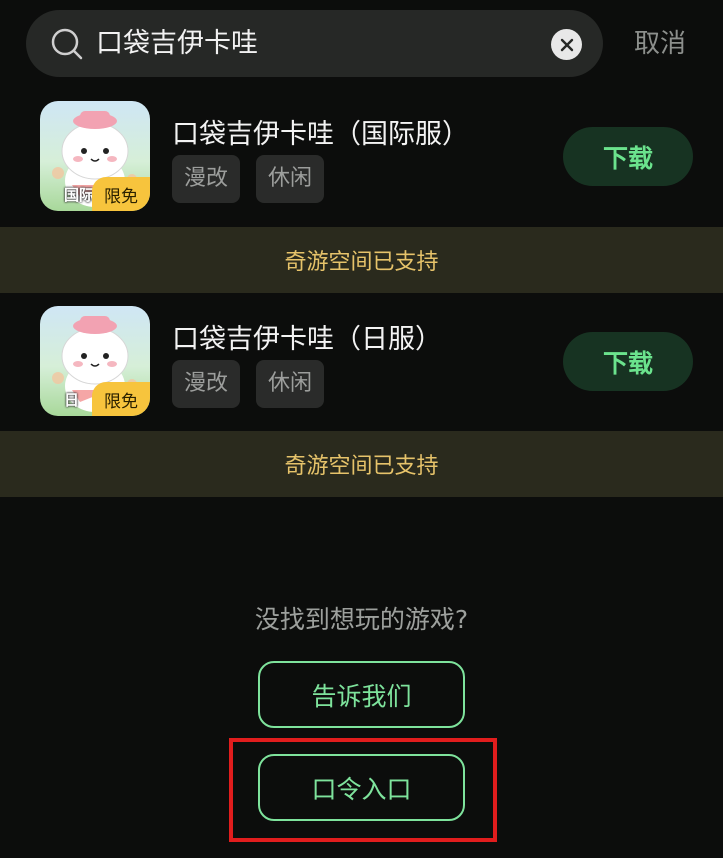 This screenshot has height=858, width=723. What do you see at coordinates (95, 156) in the screenshot?
I see `game-app-icon: 国际 限免` at bounding box center [95, 156].